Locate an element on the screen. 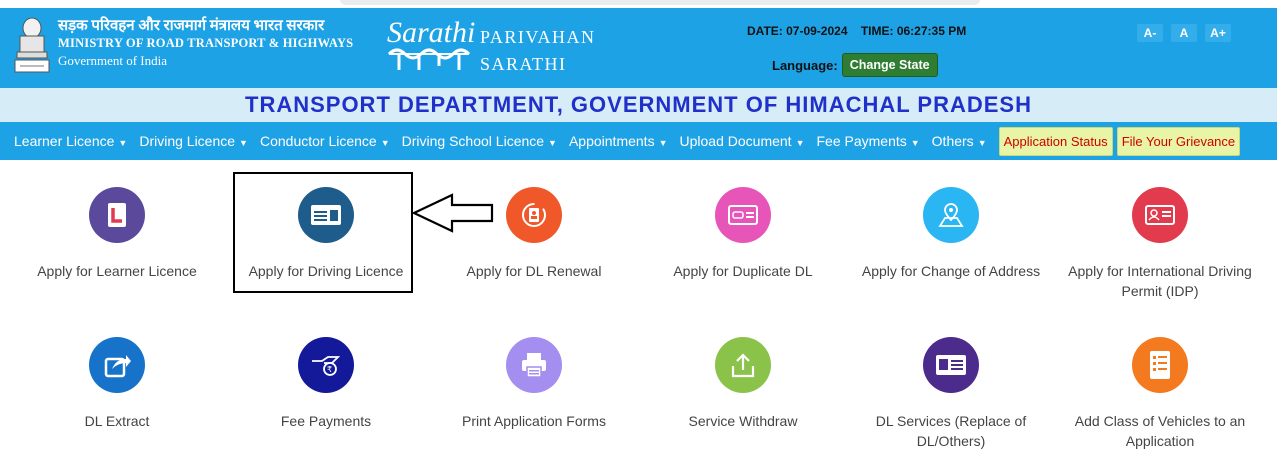 Image resolution: width=1277 pixels, height=465 pixels. ministry-english: MINISTRY OF ROAD TRANSPORT & HIGHWAYS is located at coordinates (206, 43).